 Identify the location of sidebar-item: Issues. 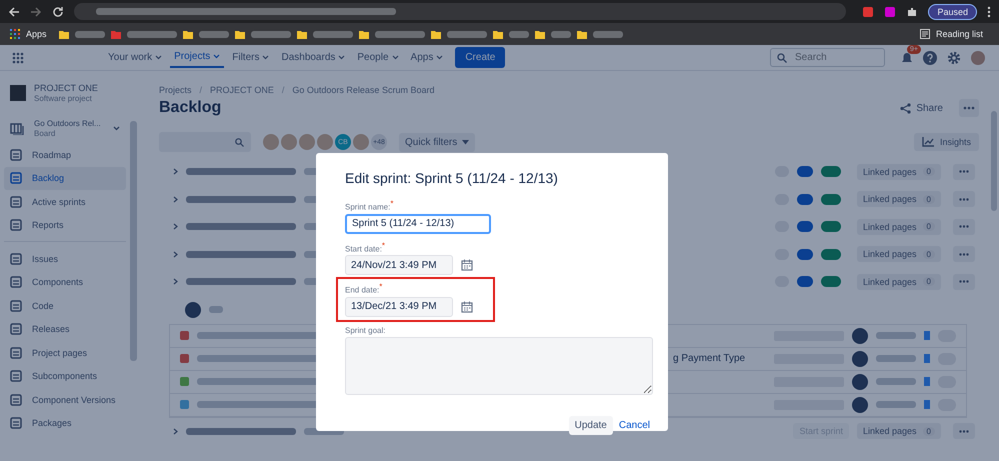
(65, 258).